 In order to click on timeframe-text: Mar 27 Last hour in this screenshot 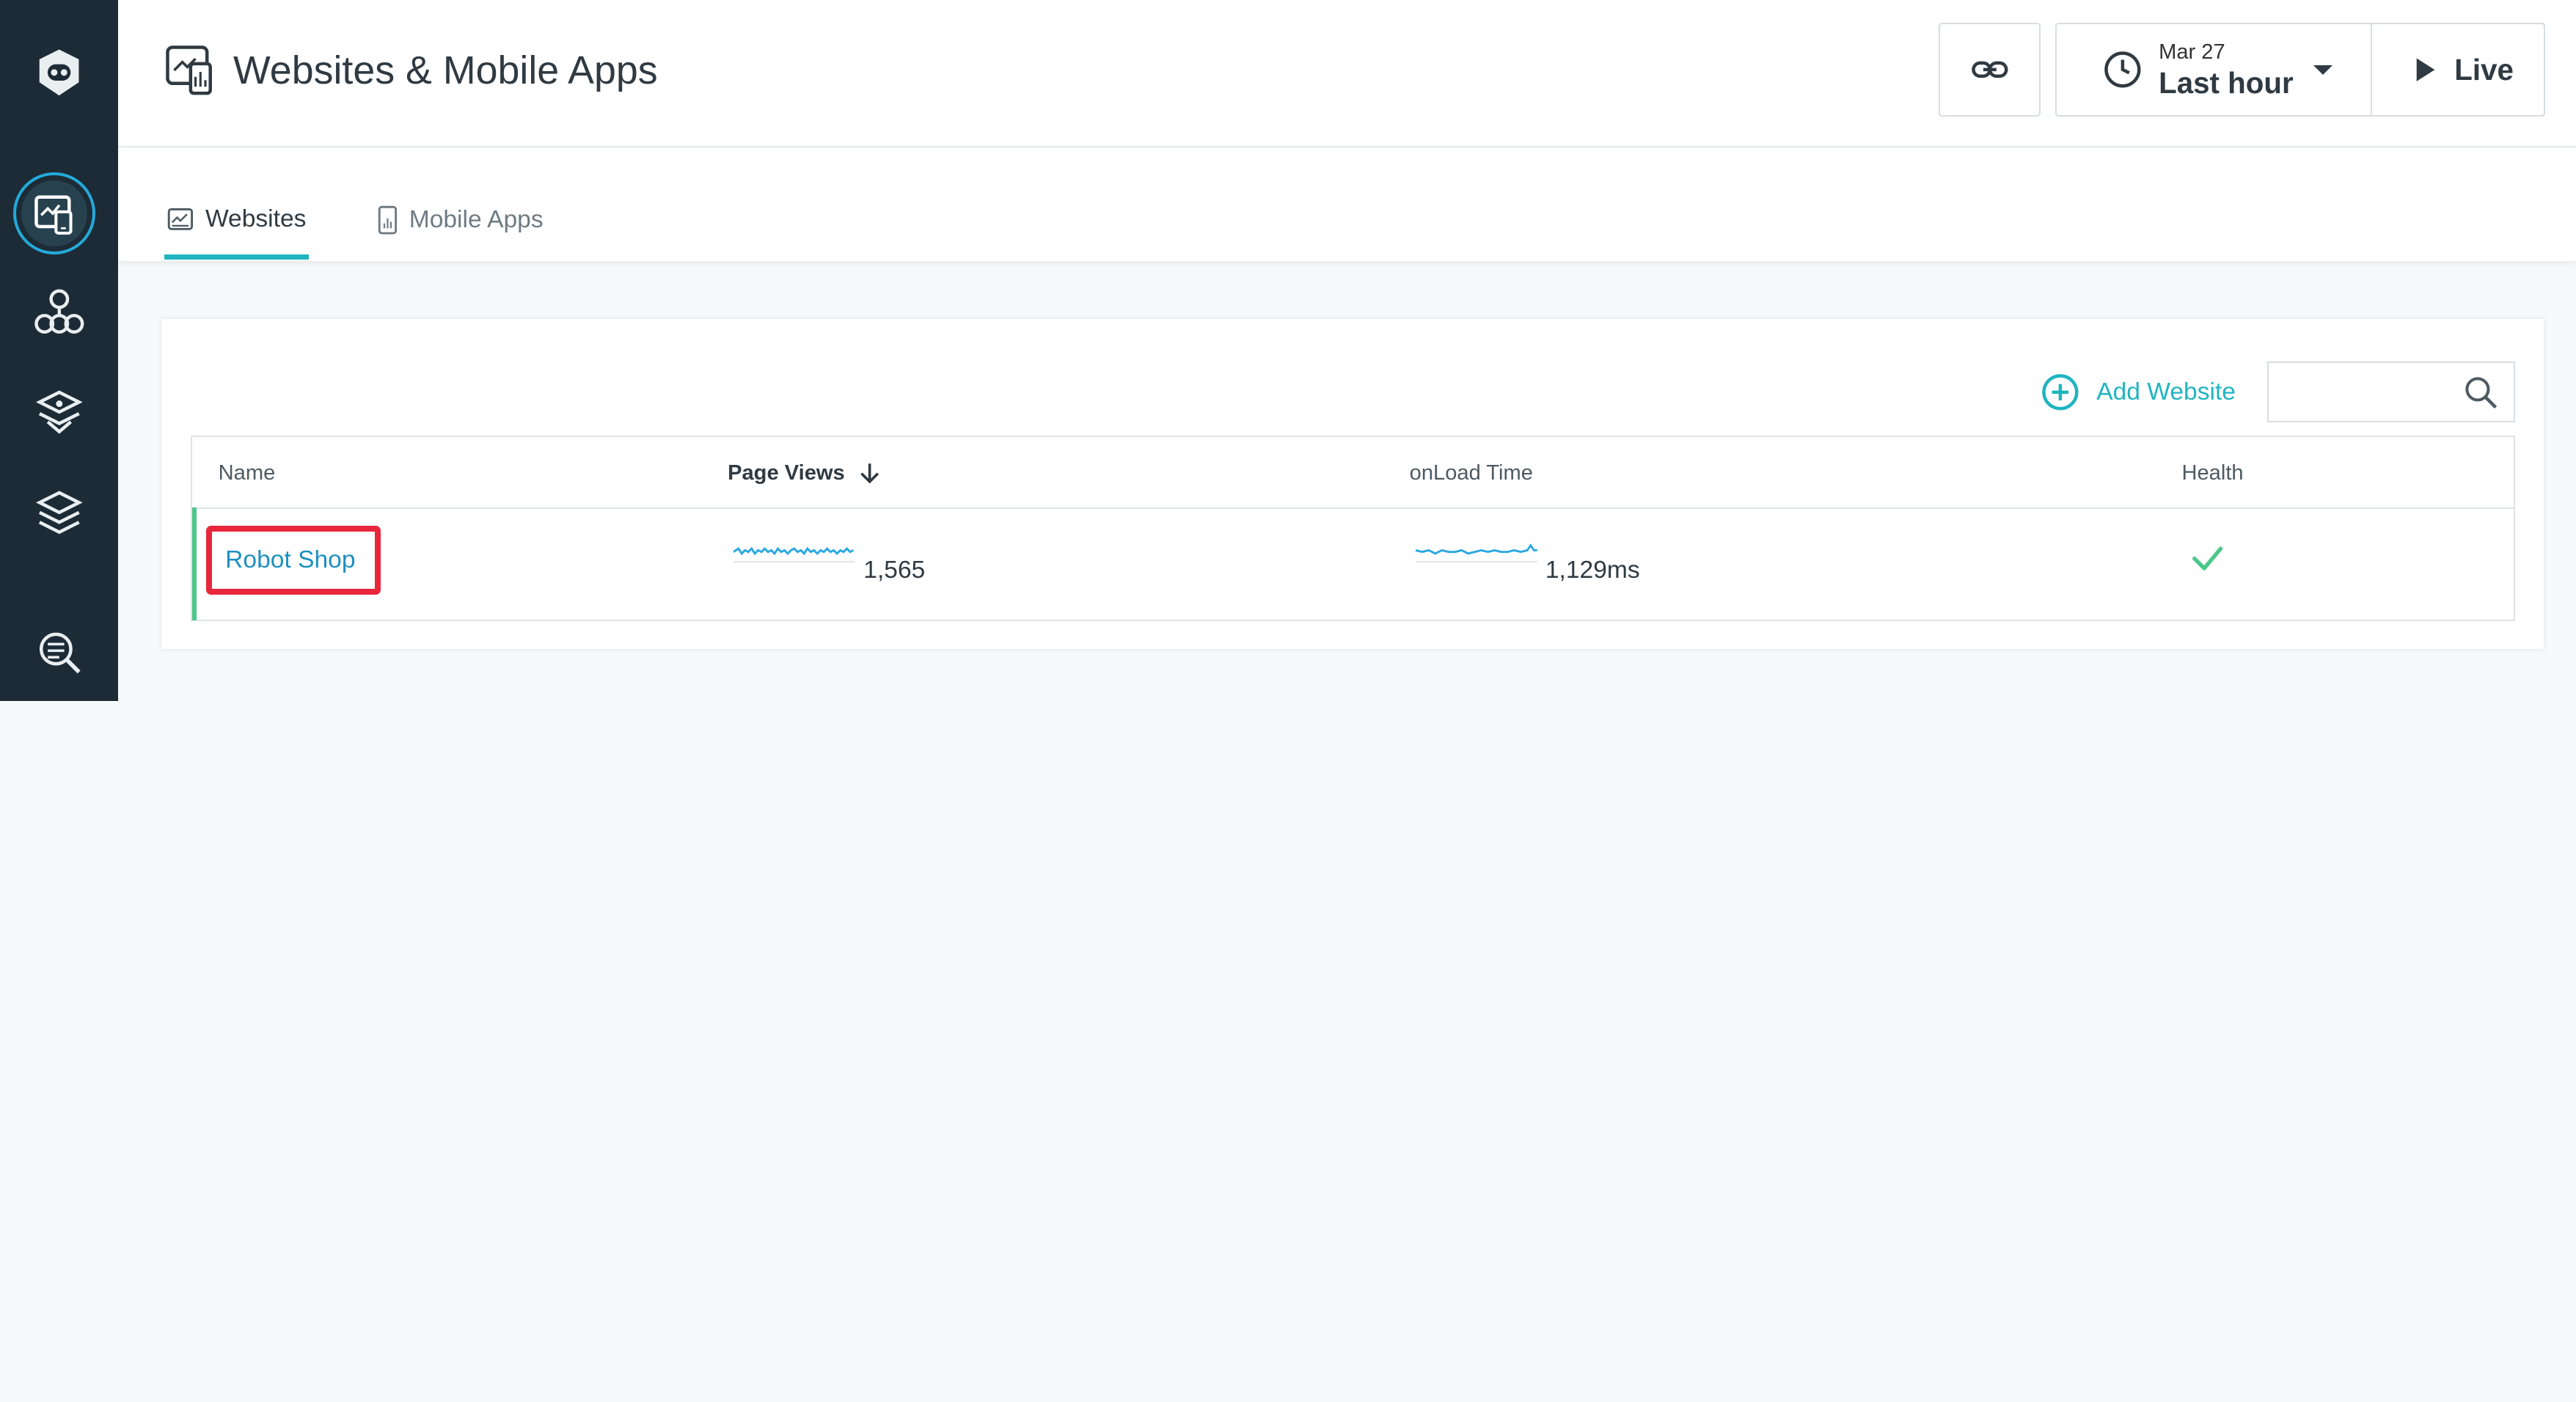, I will do `click(2226, 70)`.